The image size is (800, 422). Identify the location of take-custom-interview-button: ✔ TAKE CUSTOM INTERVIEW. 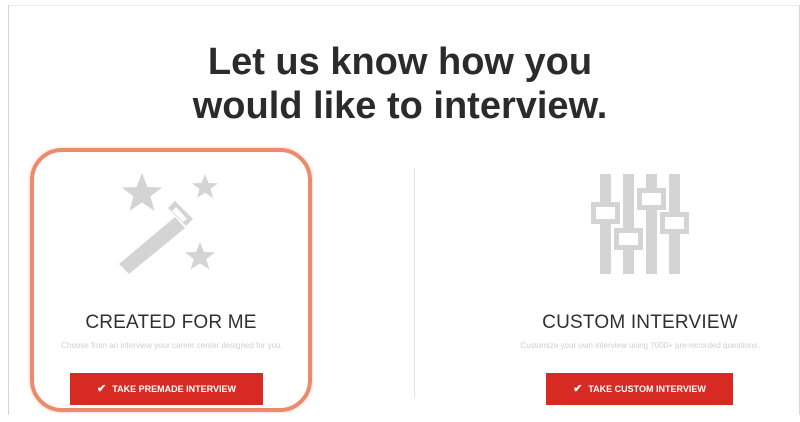
(639, 389).